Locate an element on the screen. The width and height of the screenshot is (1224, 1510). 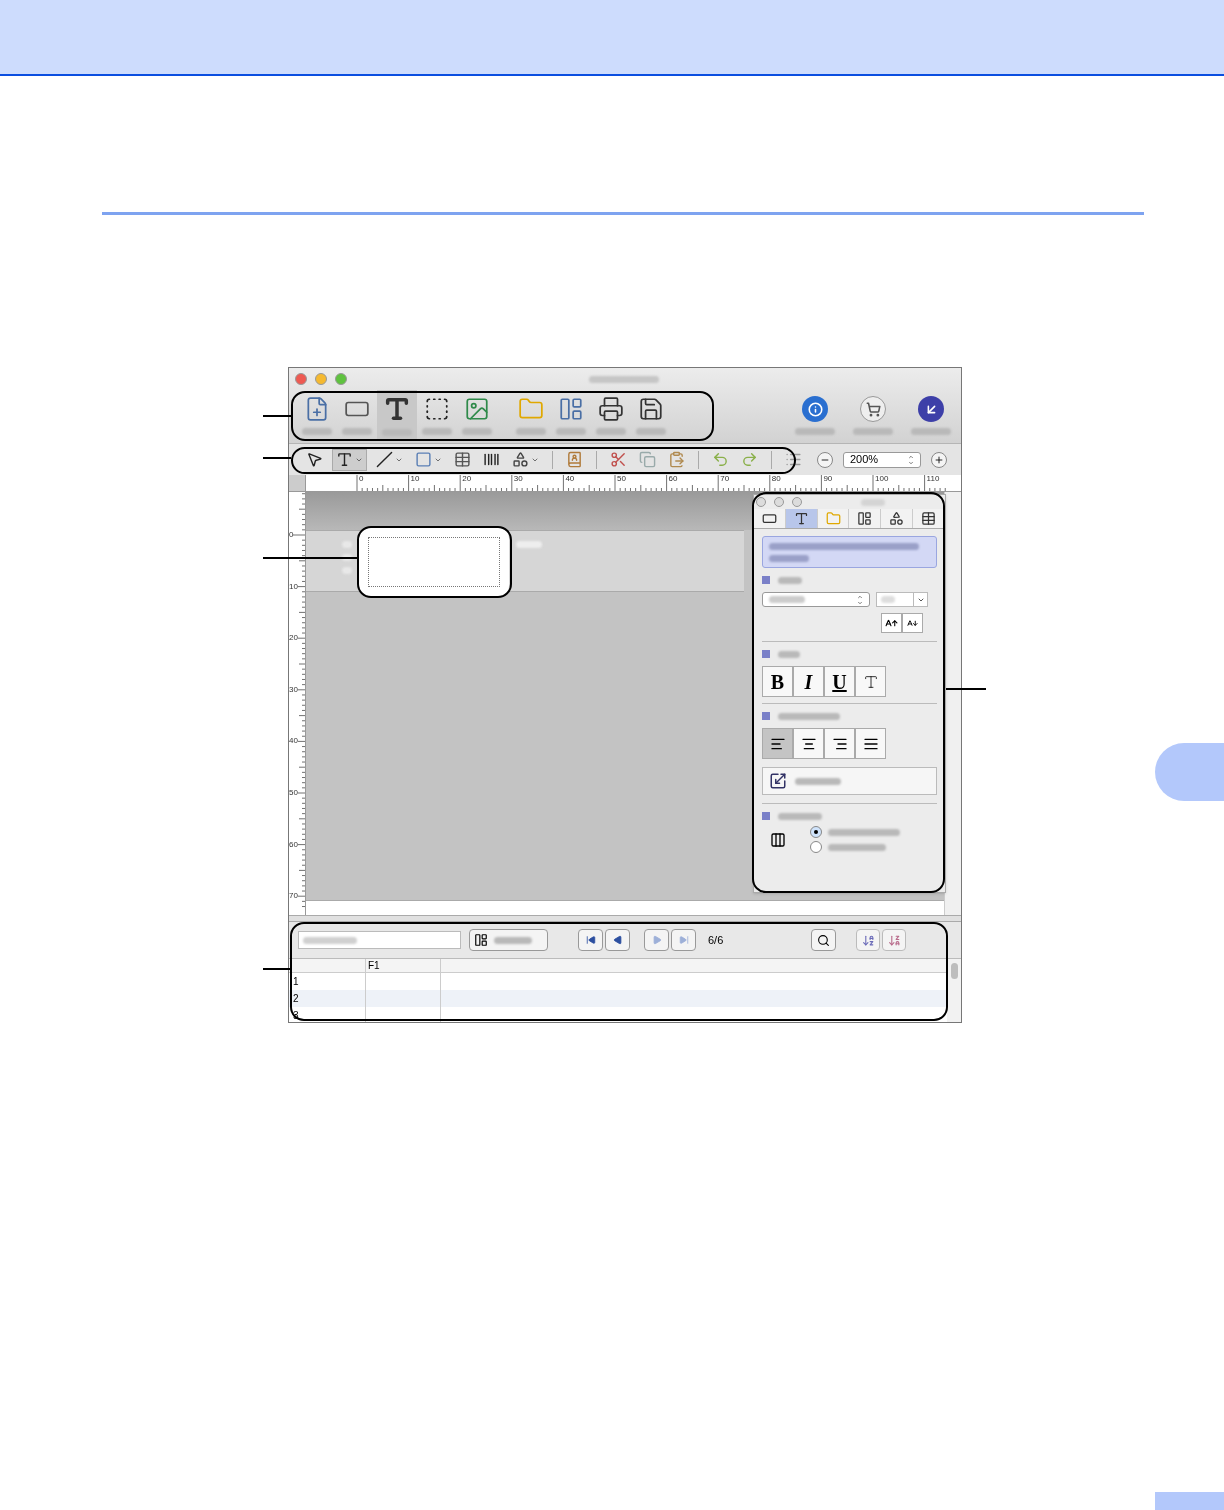
sort-ascending-icon is located at coordinates (868, 940).